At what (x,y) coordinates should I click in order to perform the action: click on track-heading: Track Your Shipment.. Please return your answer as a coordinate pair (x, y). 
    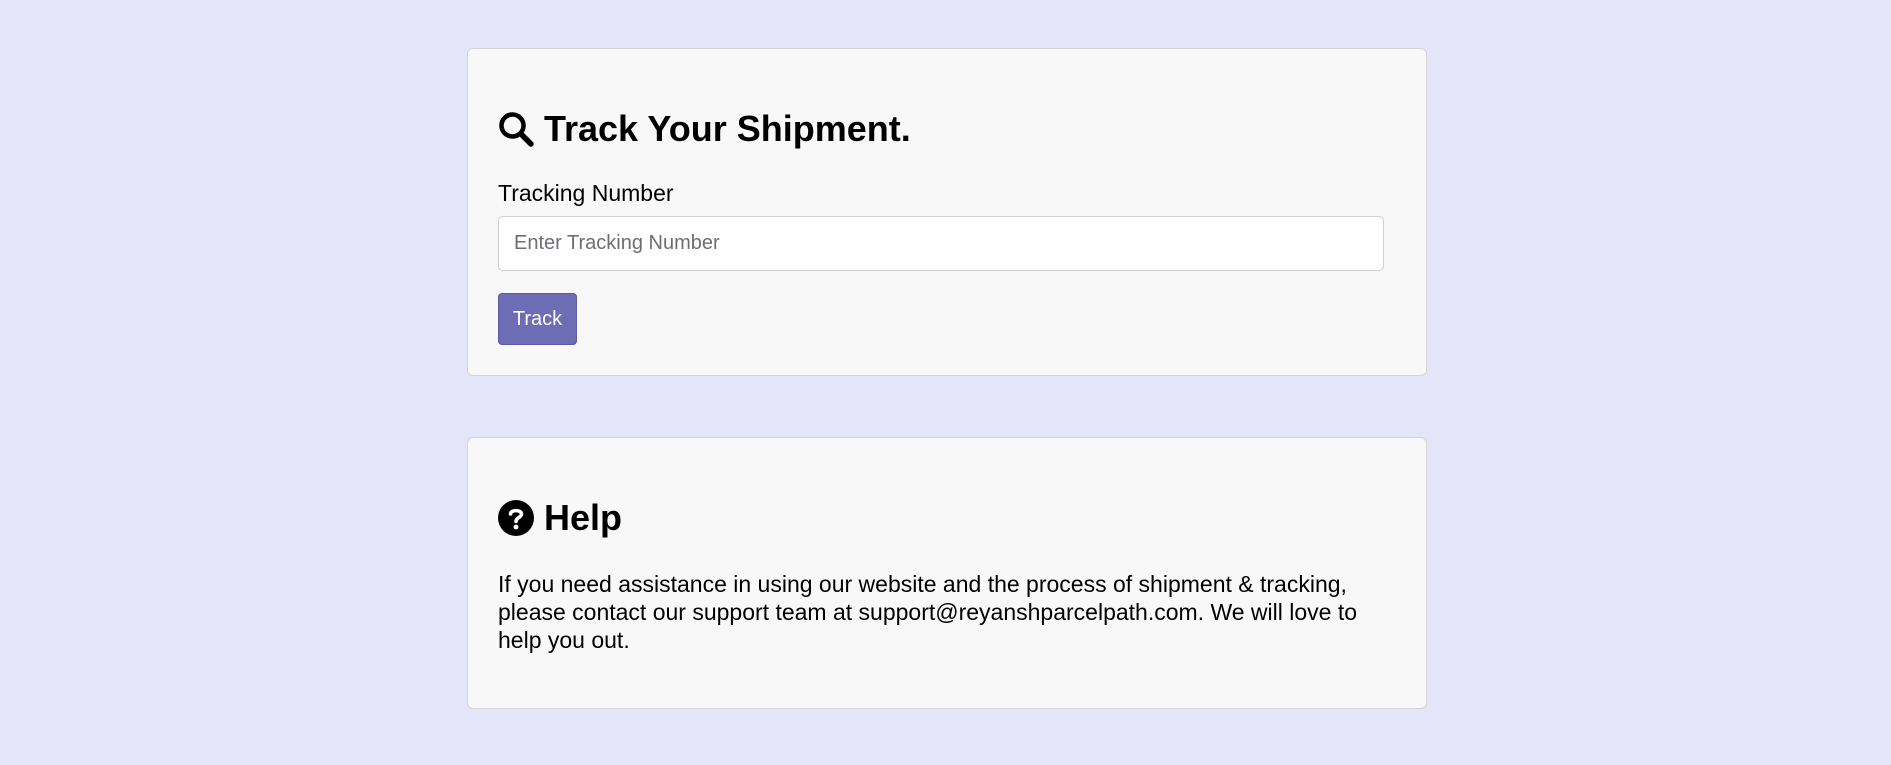
    Looking at the image, I should click on (704, 129).